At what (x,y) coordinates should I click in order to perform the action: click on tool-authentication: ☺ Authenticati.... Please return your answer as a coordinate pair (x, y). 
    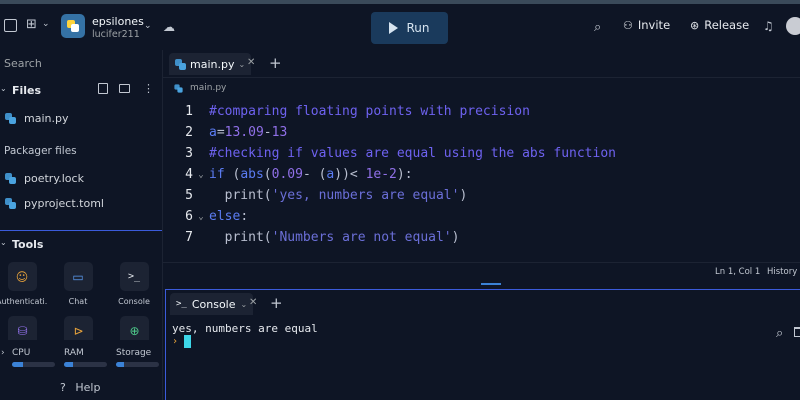
    Looking at the image, I should click on (24, 284).